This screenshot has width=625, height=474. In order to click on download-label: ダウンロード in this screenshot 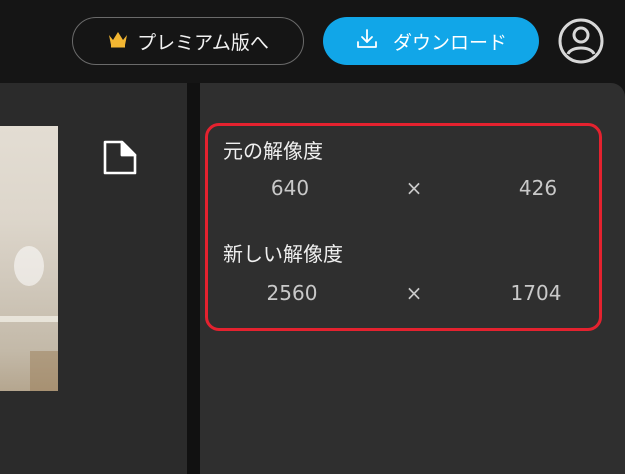, I will do `click(449, 42)`.